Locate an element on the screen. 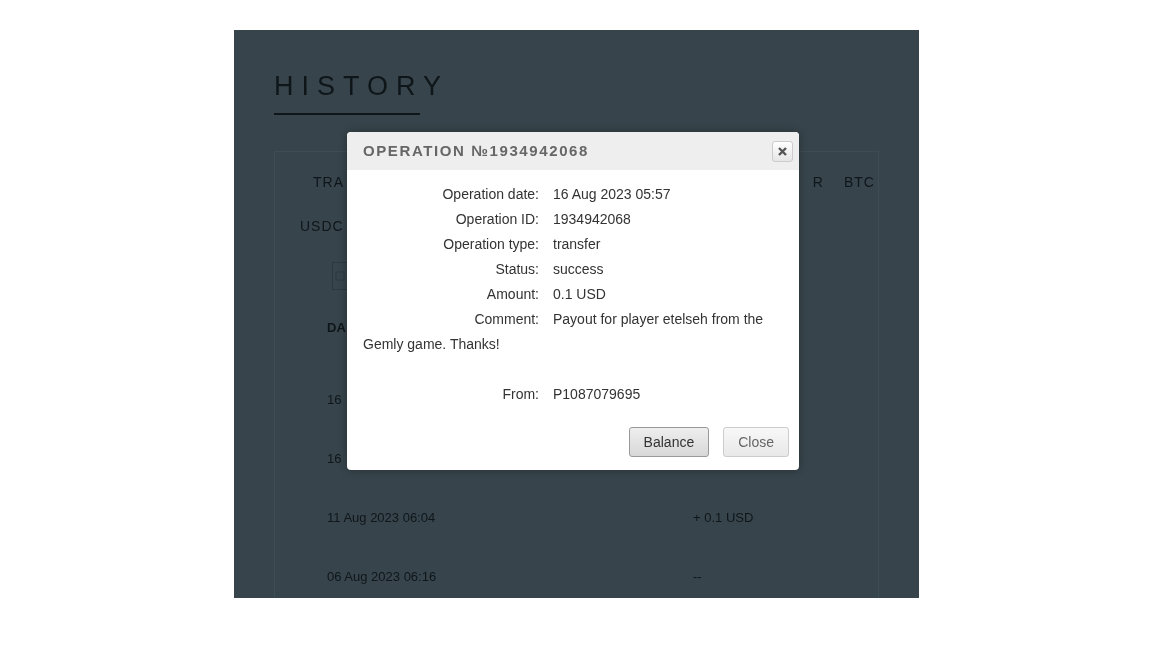  balance-button: Balance is located at coordinates (669, 442).